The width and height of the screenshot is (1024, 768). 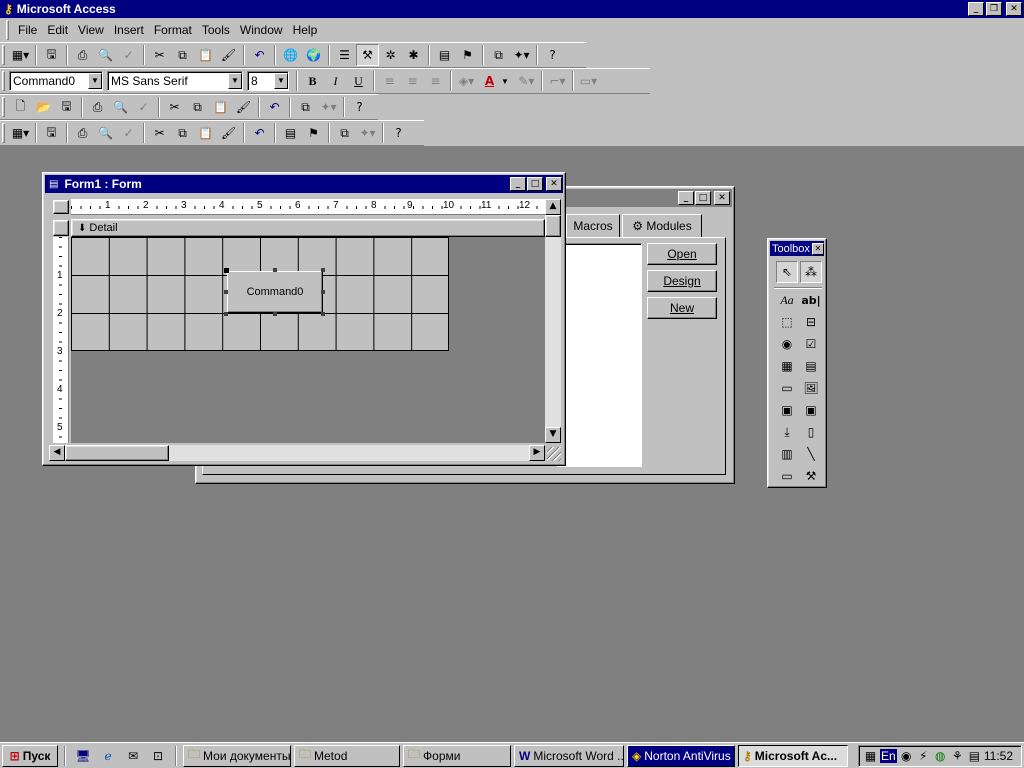 What do you see at coordinates (297, 453) in the screenshot?
I see `horizontal-scrollbar: ◀ ▶` at bounding box center [297, 453].